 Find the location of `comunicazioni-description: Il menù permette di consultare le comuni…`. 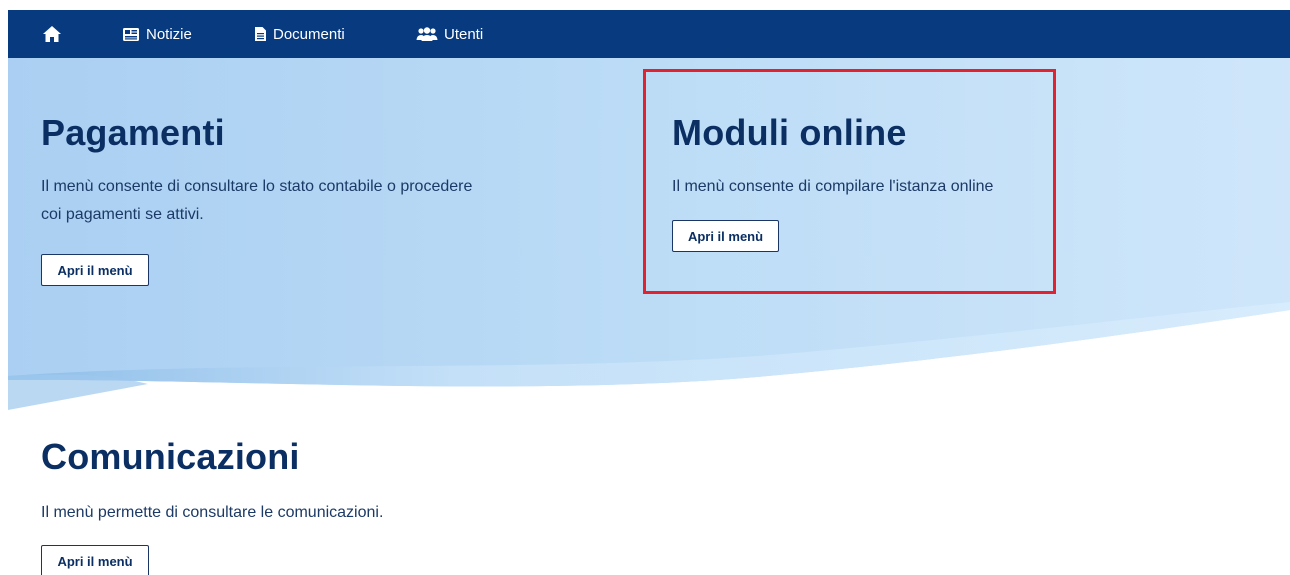

comunicazioni-description: Il menù permette di consultare le comuni… is located at coordinates (212, 512).